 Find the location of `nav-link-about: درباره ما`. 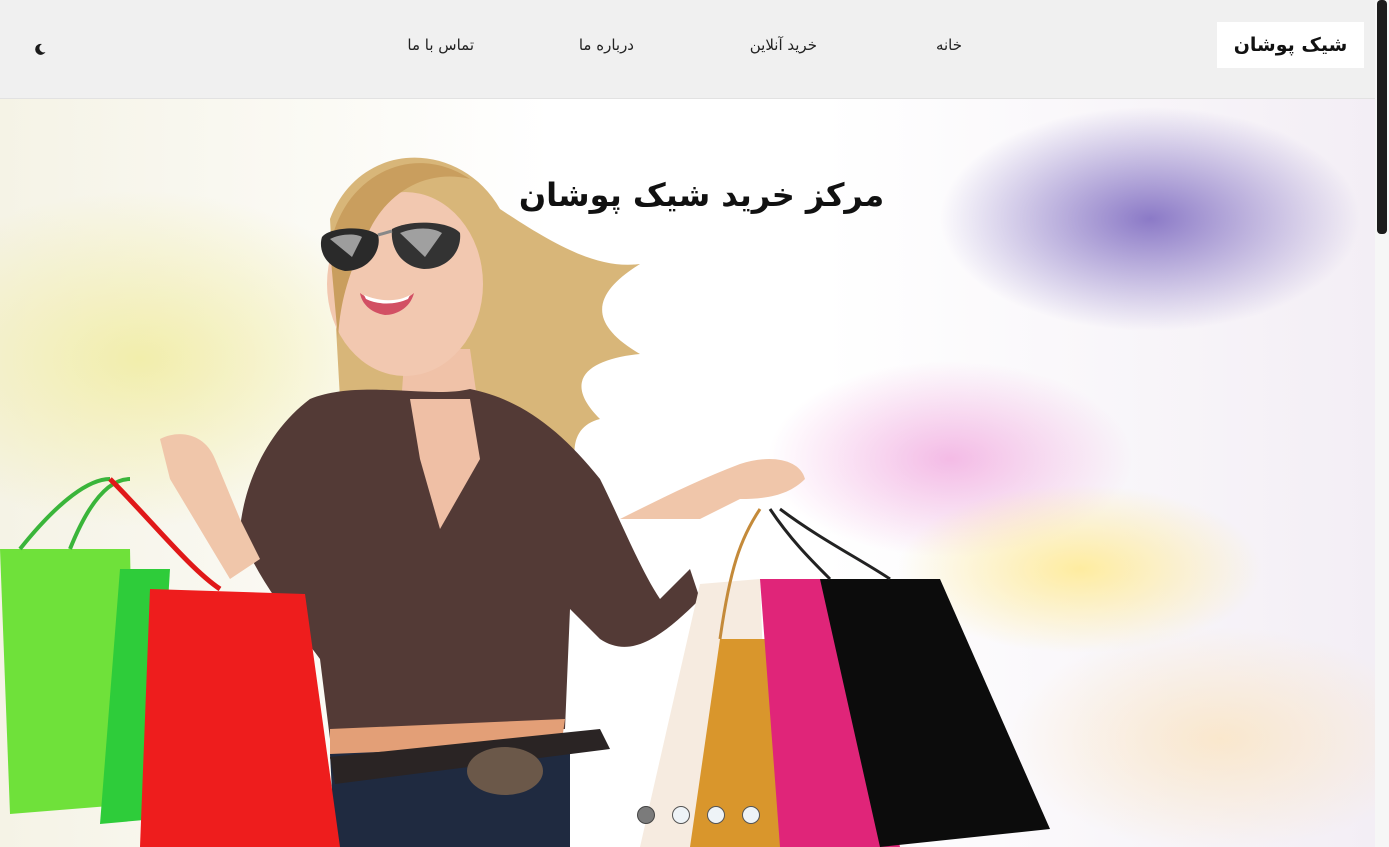

nav-link-about: درباره ما is located at coordinates (606, 45).